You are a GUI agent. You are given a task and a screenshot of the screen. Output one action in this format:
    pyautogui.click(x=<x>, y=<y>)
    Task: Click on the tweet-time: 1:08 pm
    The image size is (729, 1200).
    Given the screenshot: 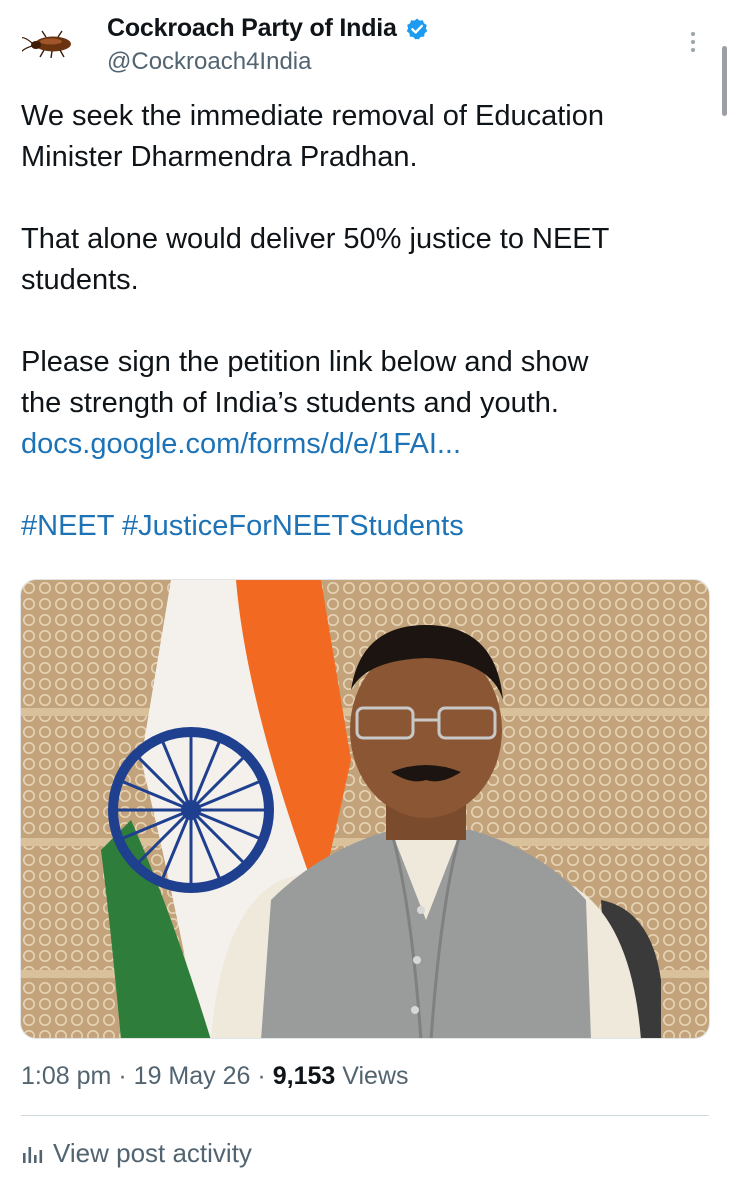 What is the action you would take?
    pyautogui.click(x=66, y=1076)
    